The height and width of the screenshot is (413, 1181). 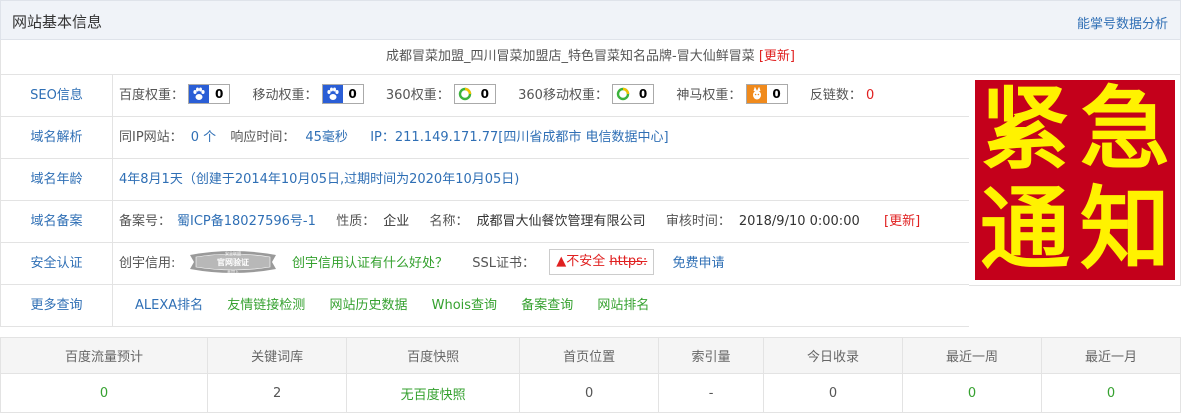 What do you see at coordinates (643, 94) in the screenshot?
I see `seo-360mobile-value: 0` at bounding box center [643, 94].